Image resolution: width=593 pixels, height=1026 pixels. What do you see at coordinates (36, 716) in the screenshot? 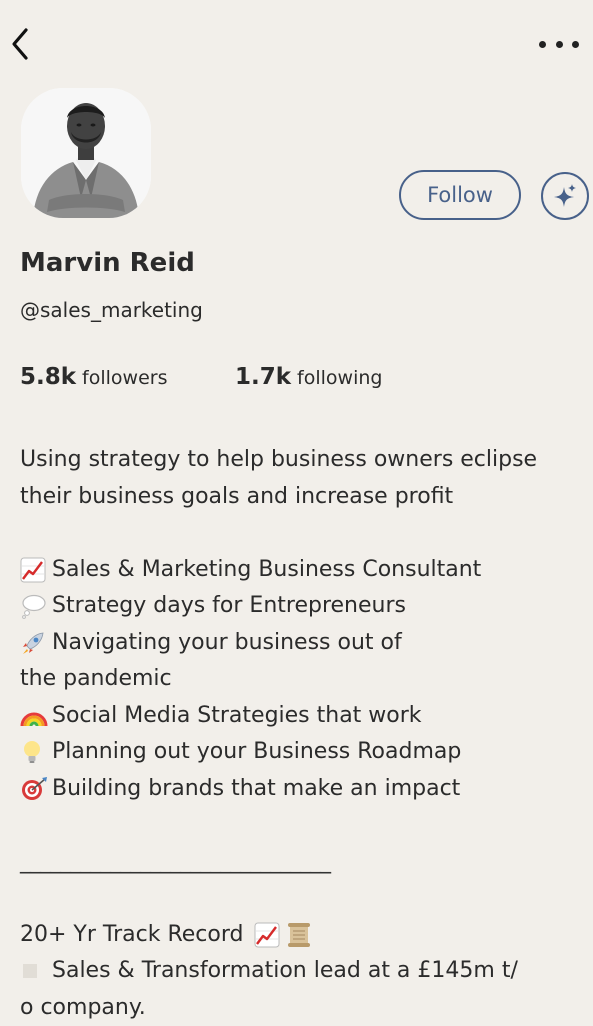
I see `rainbow-icon` at bounding box center [36, 716].